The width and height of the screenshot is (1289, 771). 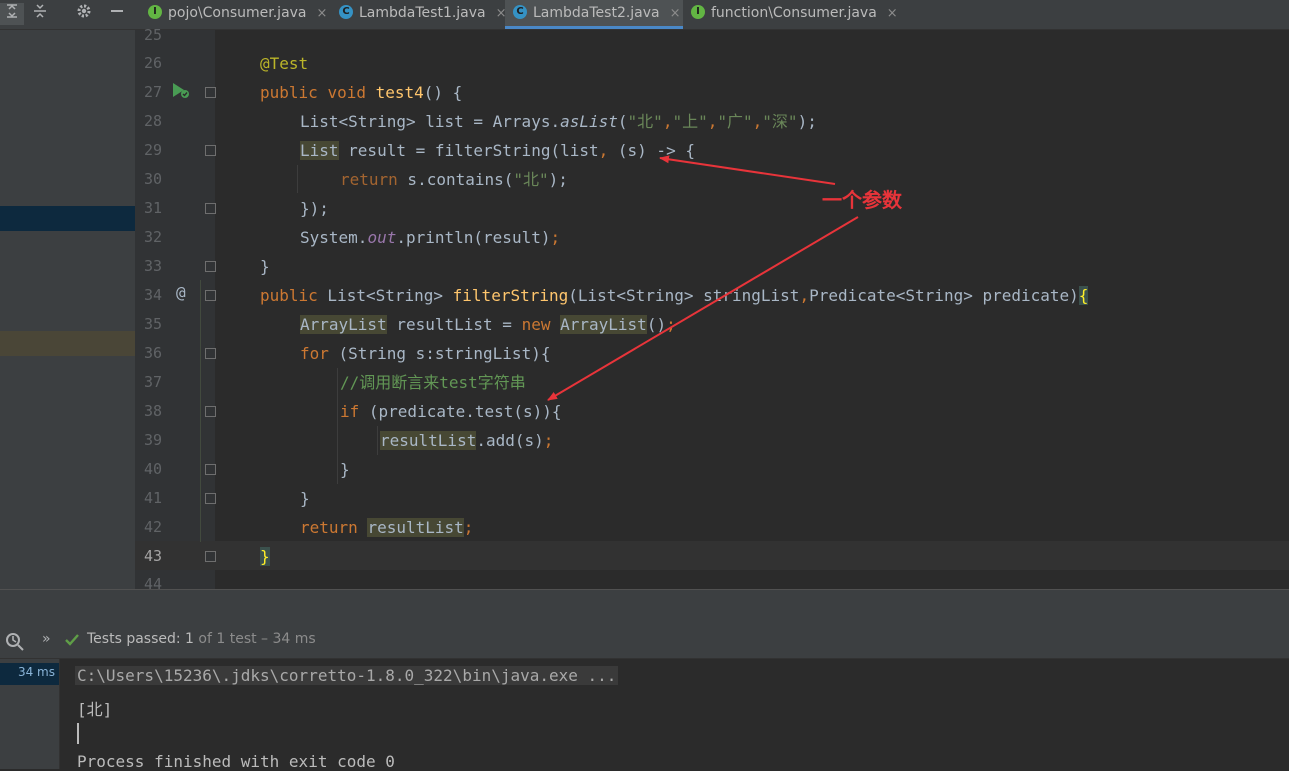 I want to click on tool-window-divider, so click(x=644, y=606).